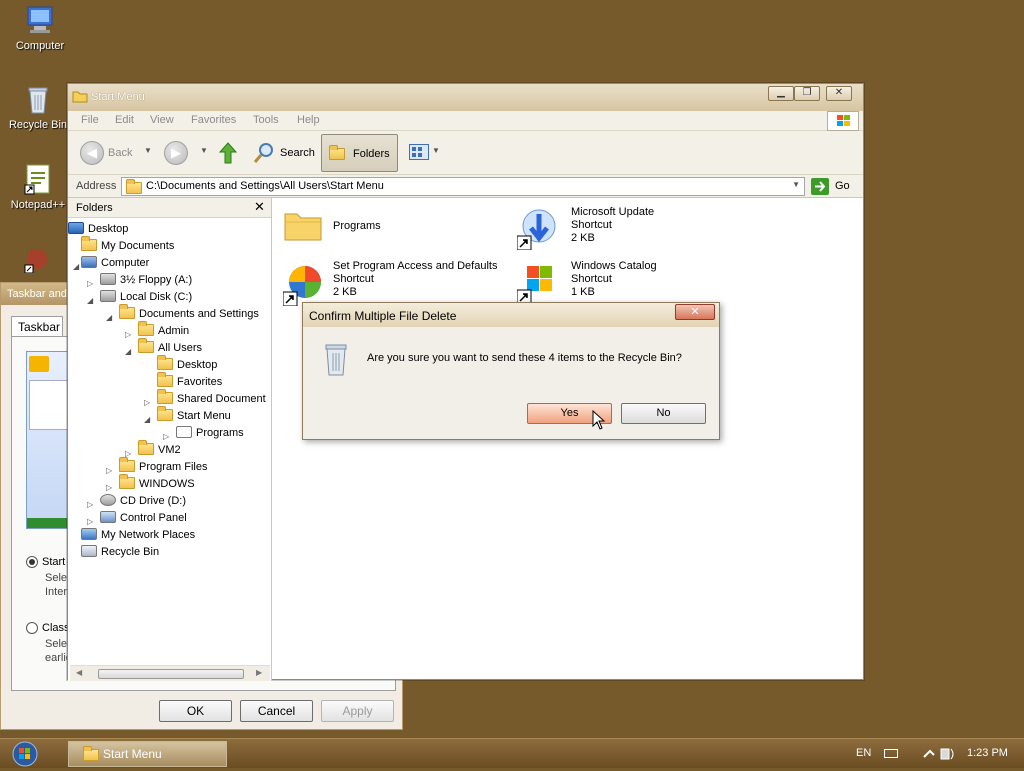 This screenshot has width=1024, height=771. What do you see at coordinates (391, 226) in the screenshot?
I see `file-item: Programs` at bounding box center [391, 226].